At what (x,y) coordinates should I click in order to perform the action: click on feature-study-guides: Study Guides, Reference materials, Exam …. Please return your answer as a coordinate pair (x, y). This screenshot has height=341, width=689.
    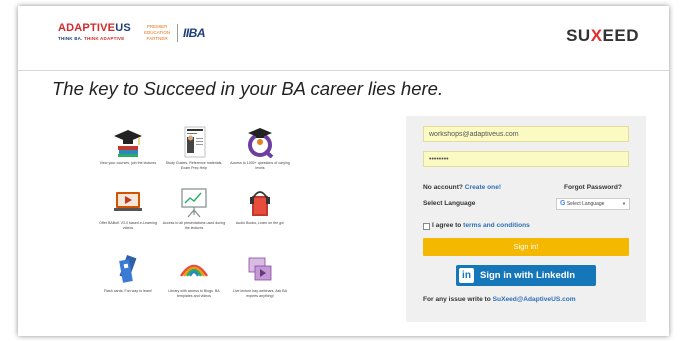
    Looking at the image, I should click on (194, 148).